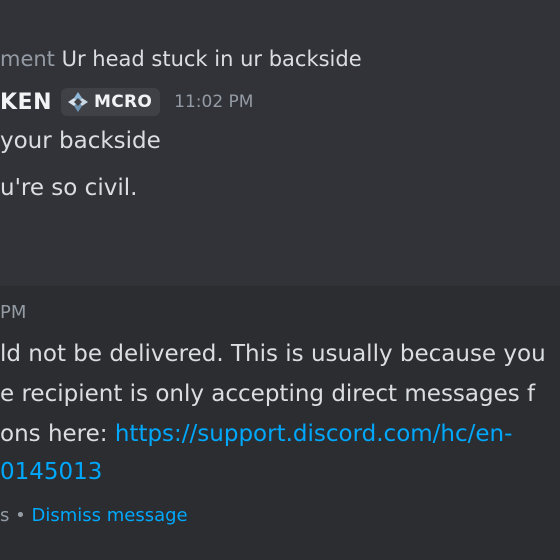  I want to click on message-line: your backside, so click(80, 141).